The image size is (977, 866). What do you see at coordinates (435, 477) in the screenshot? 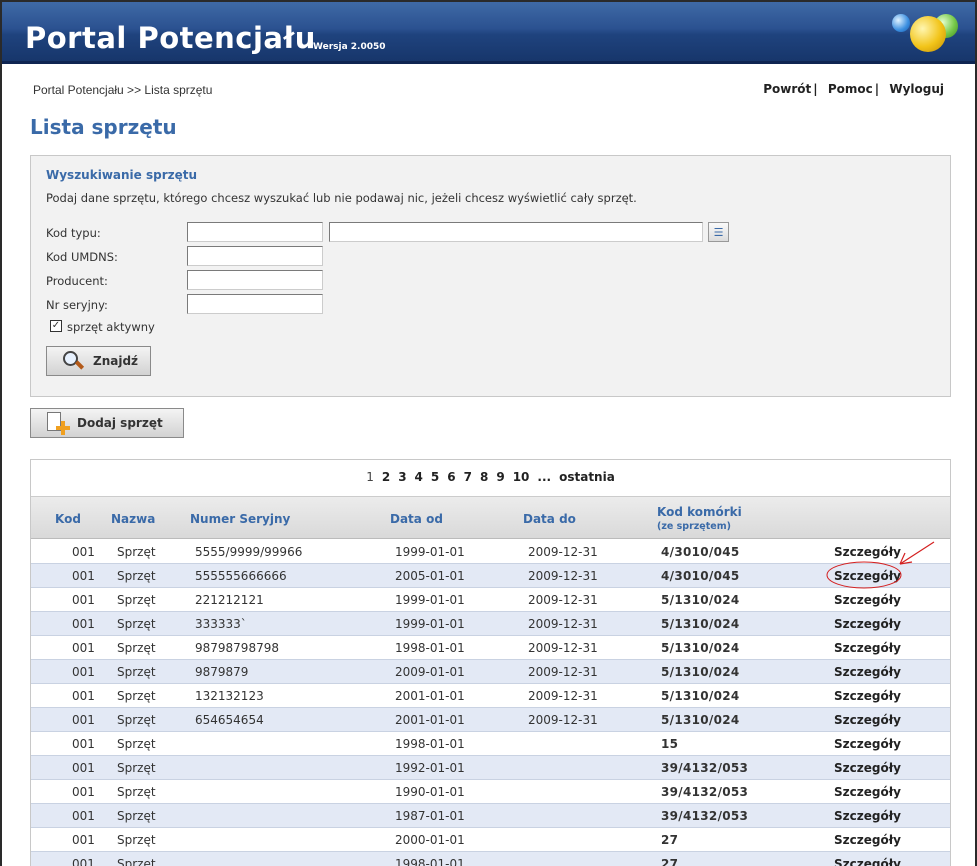
I see `pager-page: 5` at bounding box center [435, 477].